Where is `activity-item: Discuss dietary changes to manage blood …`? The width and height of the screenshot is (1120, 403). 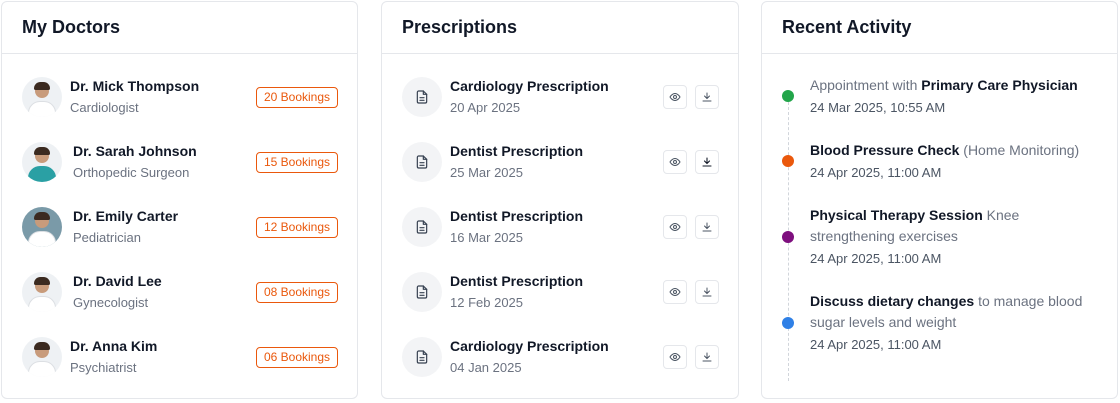 activity-item: Discuss dietary changes to manage blood … is located at coordinates (953, 322).